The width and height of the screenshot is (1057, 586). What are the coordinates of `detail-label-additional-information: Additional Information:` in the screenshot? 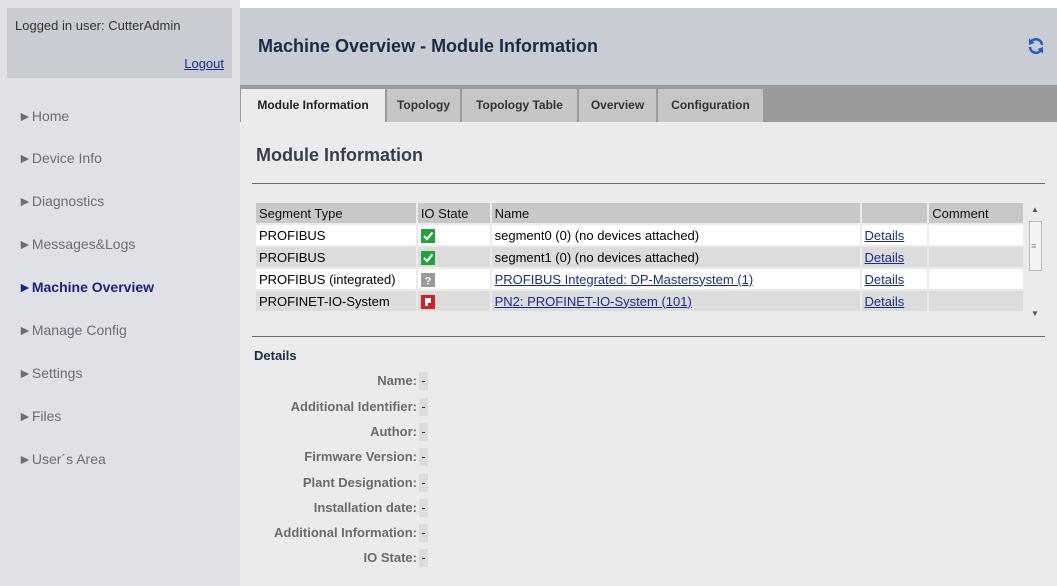 It's located at (345, 532).